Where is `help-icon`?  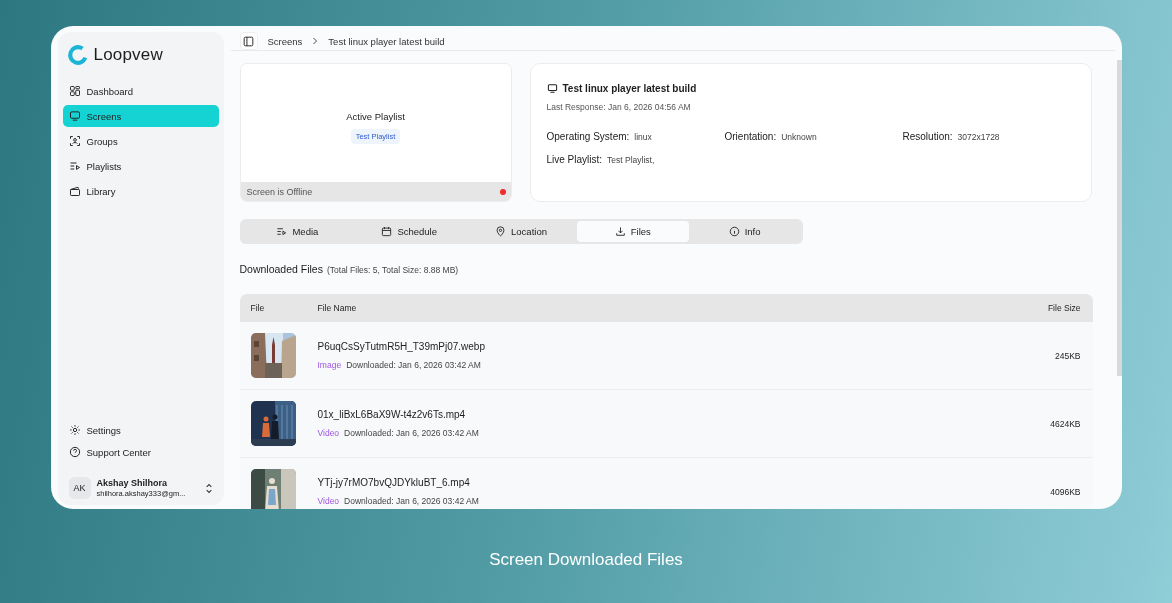
help-icon is located at coordinates (74, 452).